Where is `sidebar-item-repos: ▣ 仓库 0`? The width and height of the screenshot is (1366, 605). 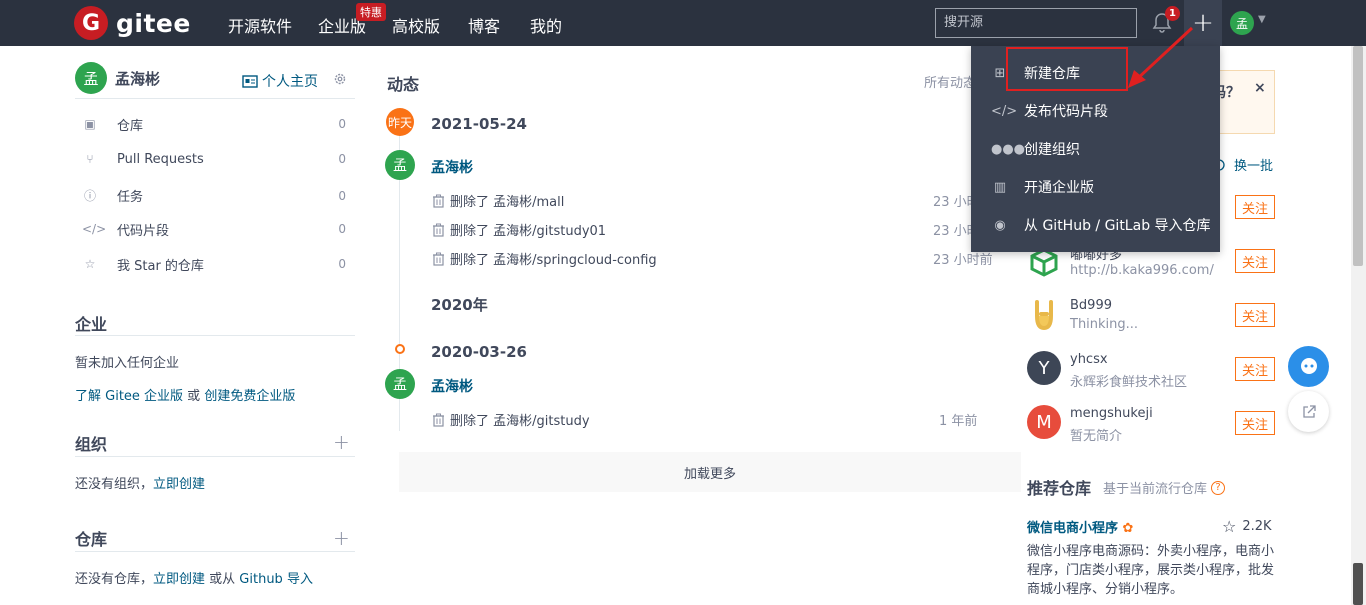 sidebar-item-repos: ▣ 仓库 0 is located at coordinates (217, 125).